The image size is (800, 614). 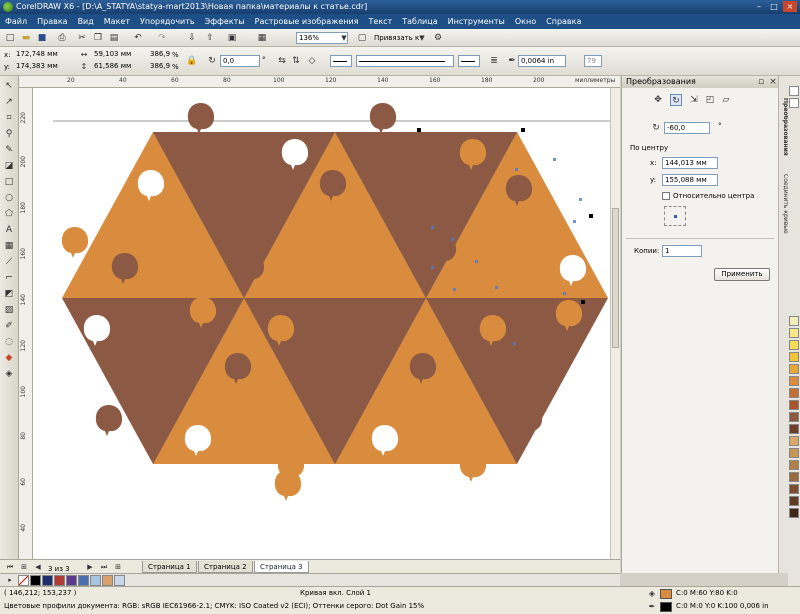 What do you see at coordinates (82, 38) in the screenshot?
I see `cut-icon: ✂` at bounding box center [82, 38].